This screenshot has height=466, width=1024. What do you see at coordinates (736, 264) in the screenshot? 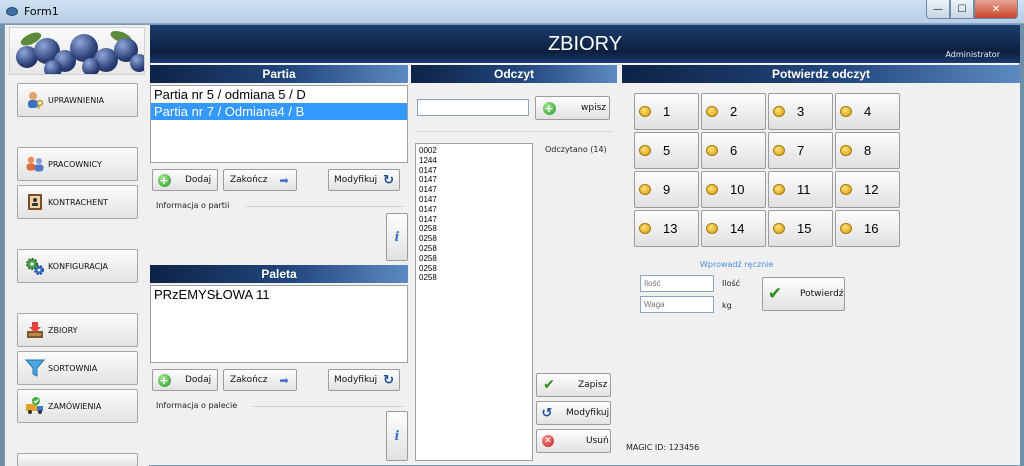
I see `manual-entry-link: Wprowadź ręcznie` at bounding box center [736, 264].